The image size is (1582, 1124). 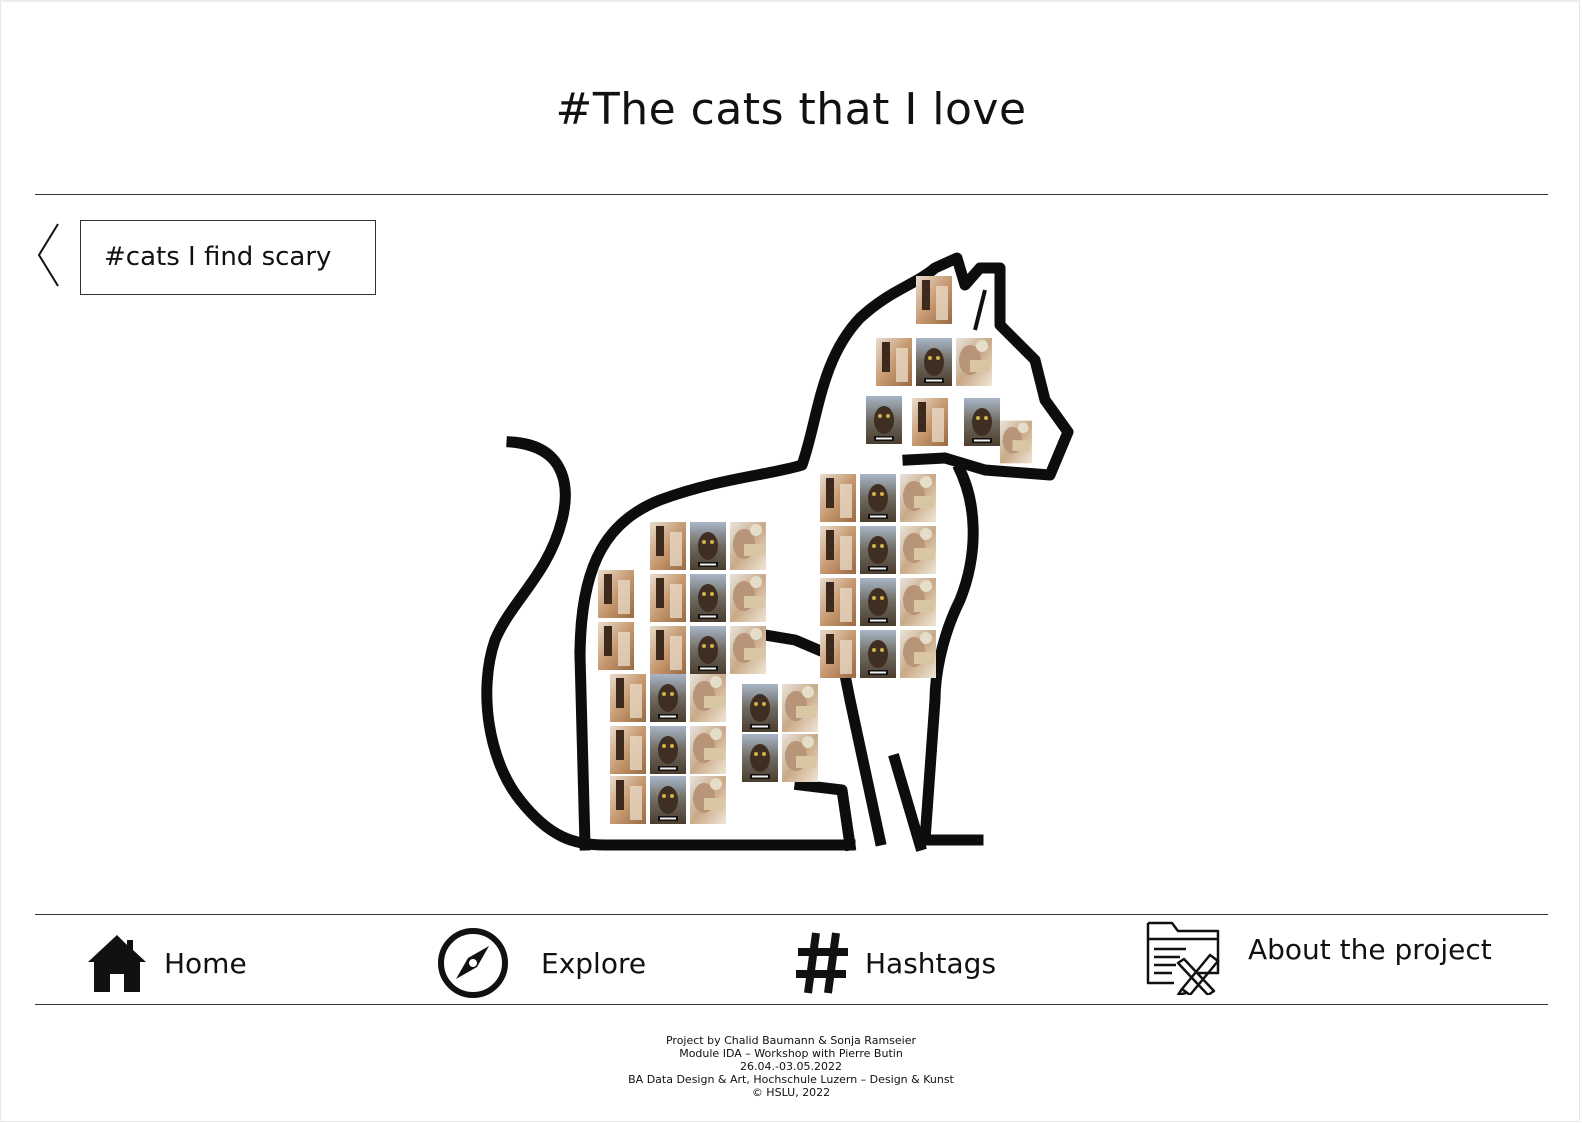 What do you see at coordinates (791, 109) in the screenshot?
I see `page-title: #The cats that I love` at bounding box center [791, 109].